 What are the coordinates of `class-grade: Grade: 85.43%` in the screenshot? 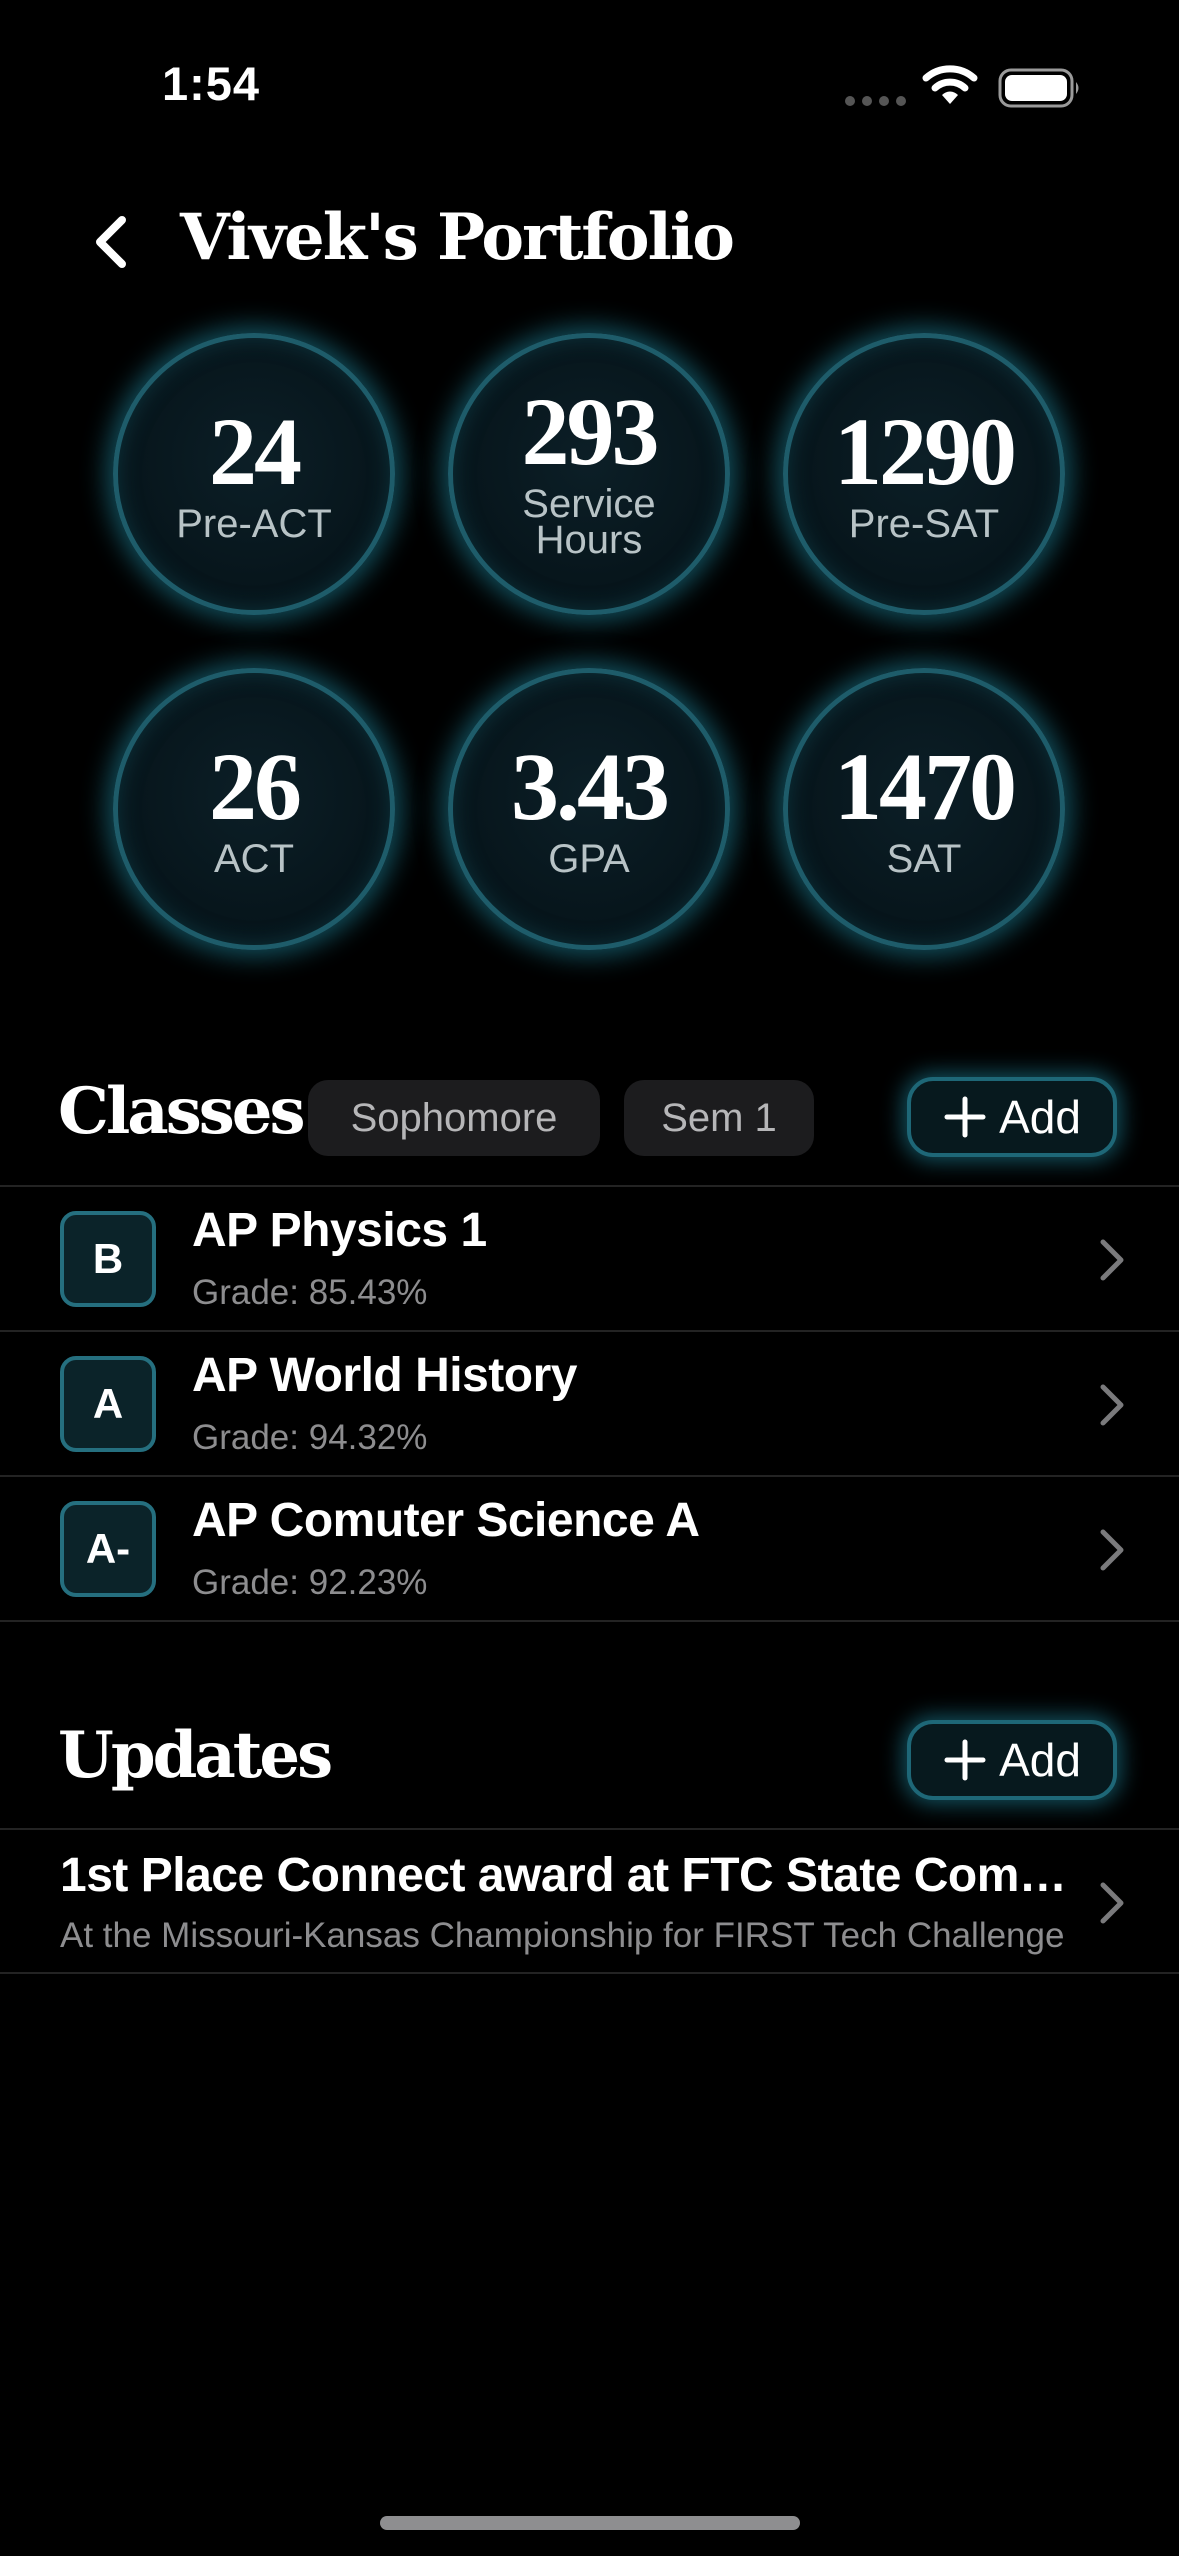 It's located at (310, 1292).